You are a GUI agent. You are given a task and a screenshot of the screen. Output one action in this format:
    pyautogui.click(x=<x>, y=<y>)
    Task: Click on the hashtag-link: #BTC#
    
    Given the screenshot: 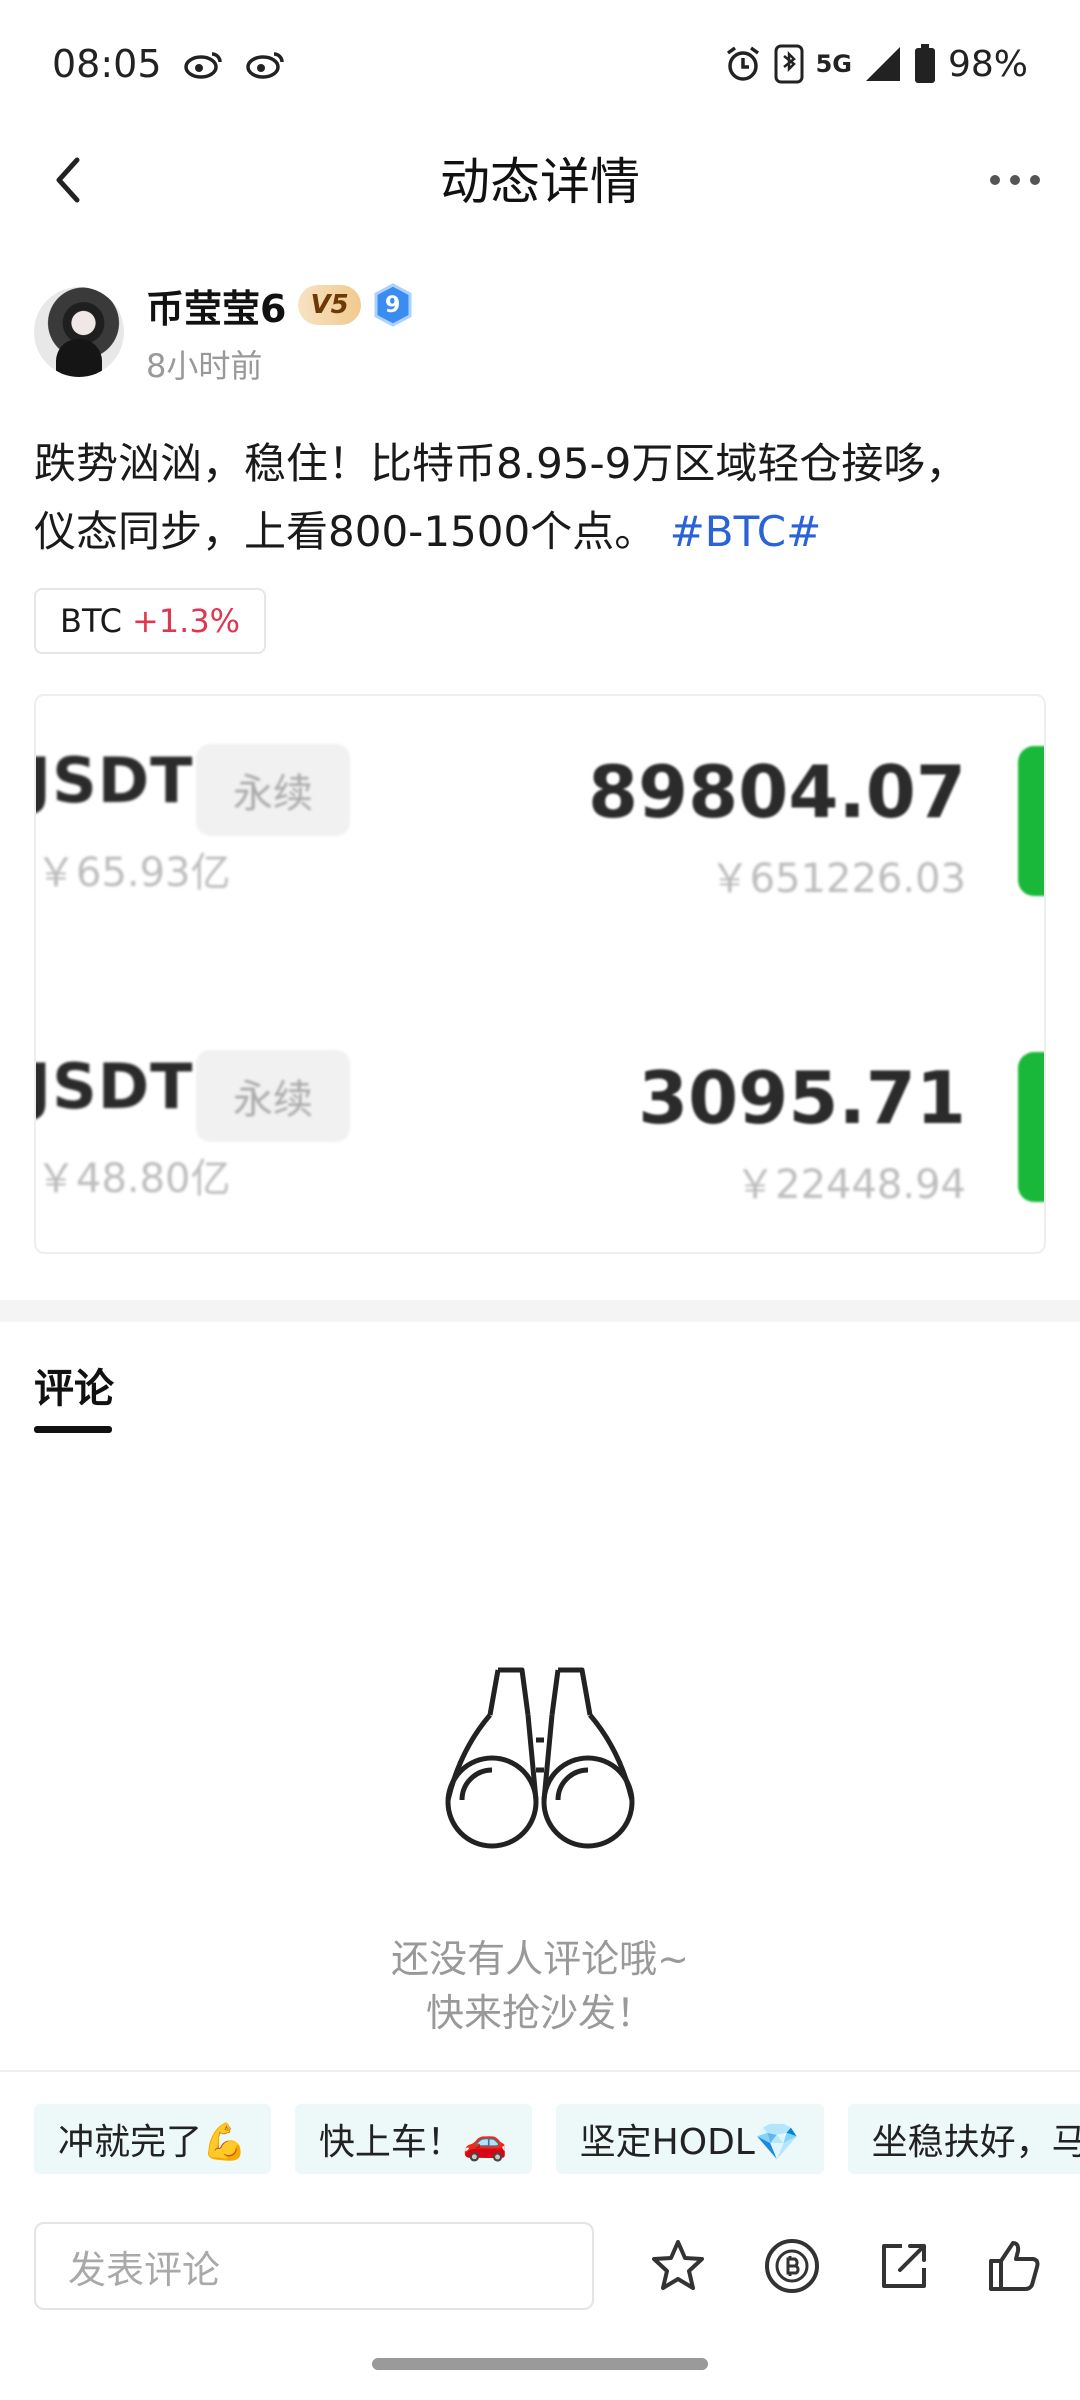 What is the action you would take?
    pyautogui.click(x=746, y=531)
    